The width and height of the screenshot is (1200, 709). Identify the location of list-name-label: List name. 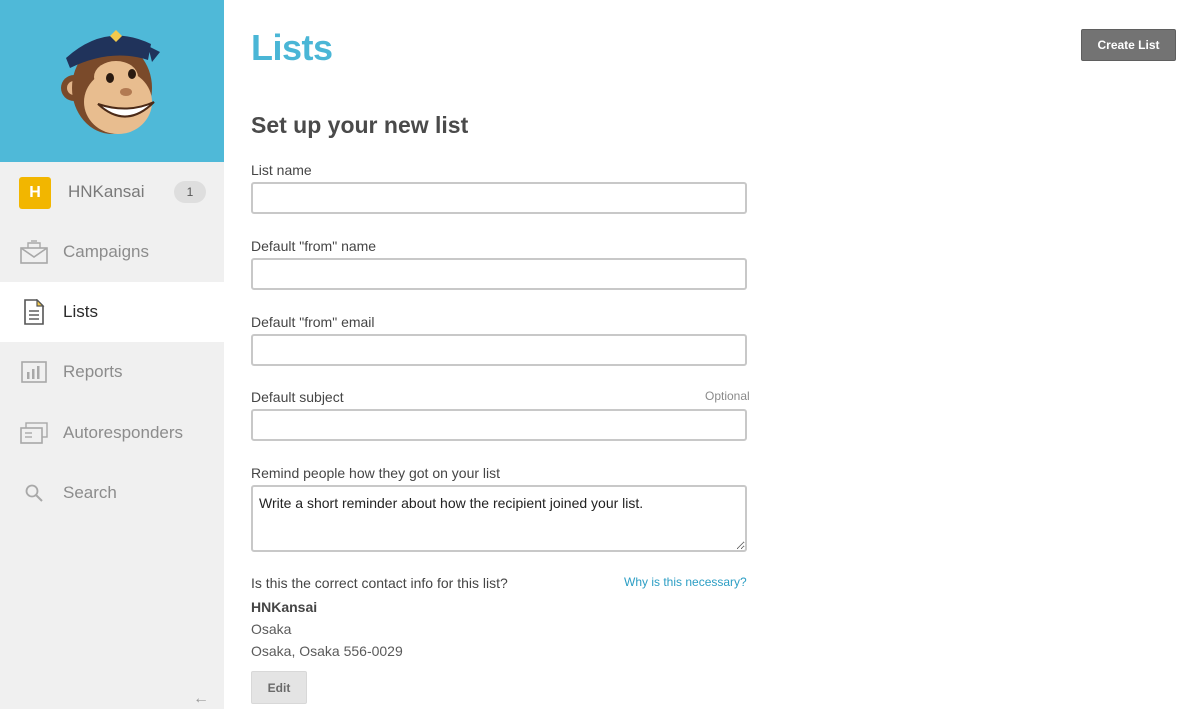
(281, 170).